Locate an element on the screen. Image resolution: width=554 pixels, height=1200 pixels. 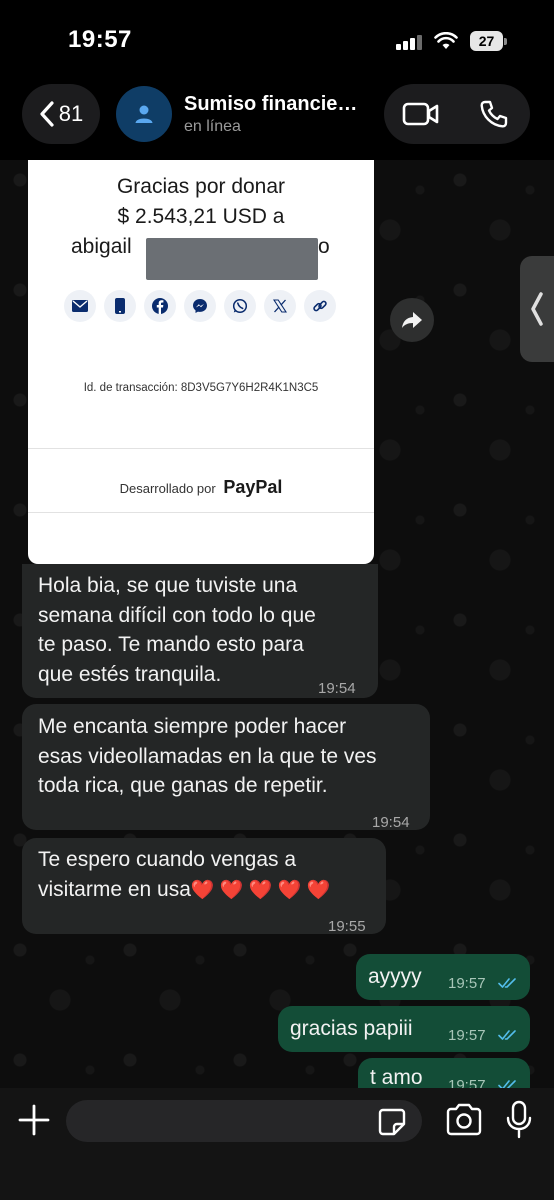
redaction-box is located at coordinates (232, 259).